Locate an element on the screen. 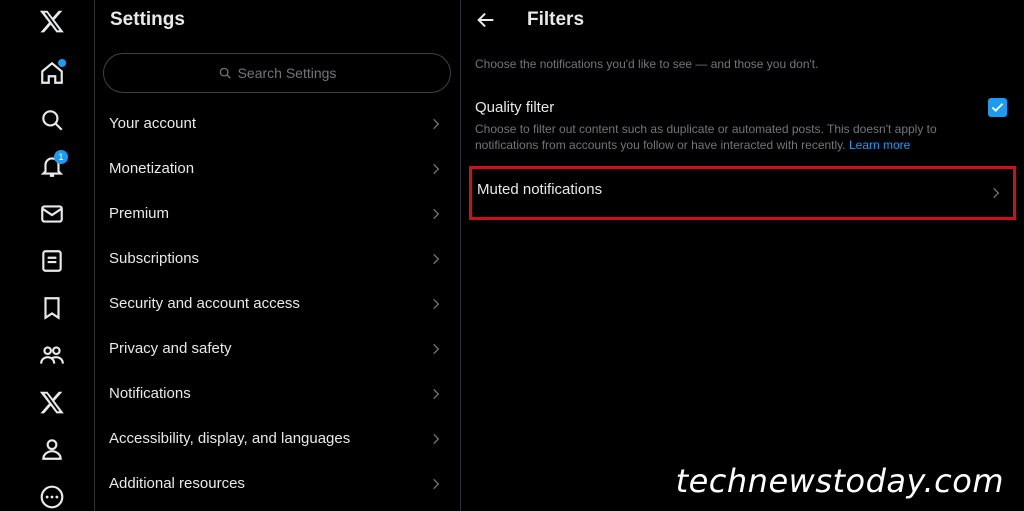 This screenshot has height=511, width=1024. settings-item-subscriptions: Subscriptions is located at coordinates (278, 258).